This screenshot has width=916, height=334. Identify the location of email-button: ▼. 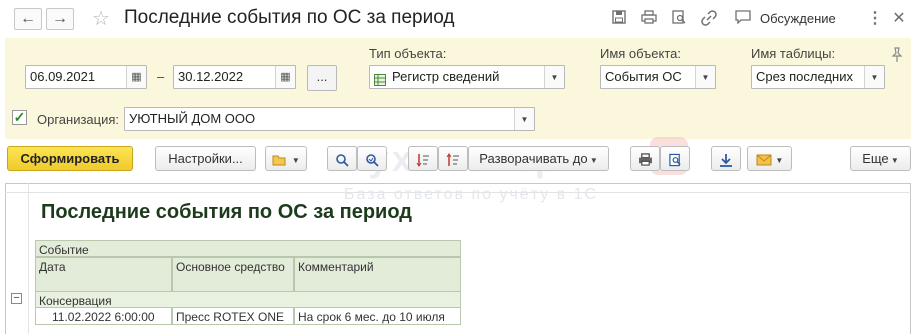
(769, 158).